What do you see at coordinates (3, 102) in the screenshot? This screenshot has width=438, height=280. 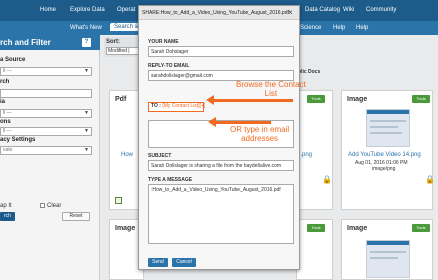 I see `media-label: ia` at bounding box center [3, 102].